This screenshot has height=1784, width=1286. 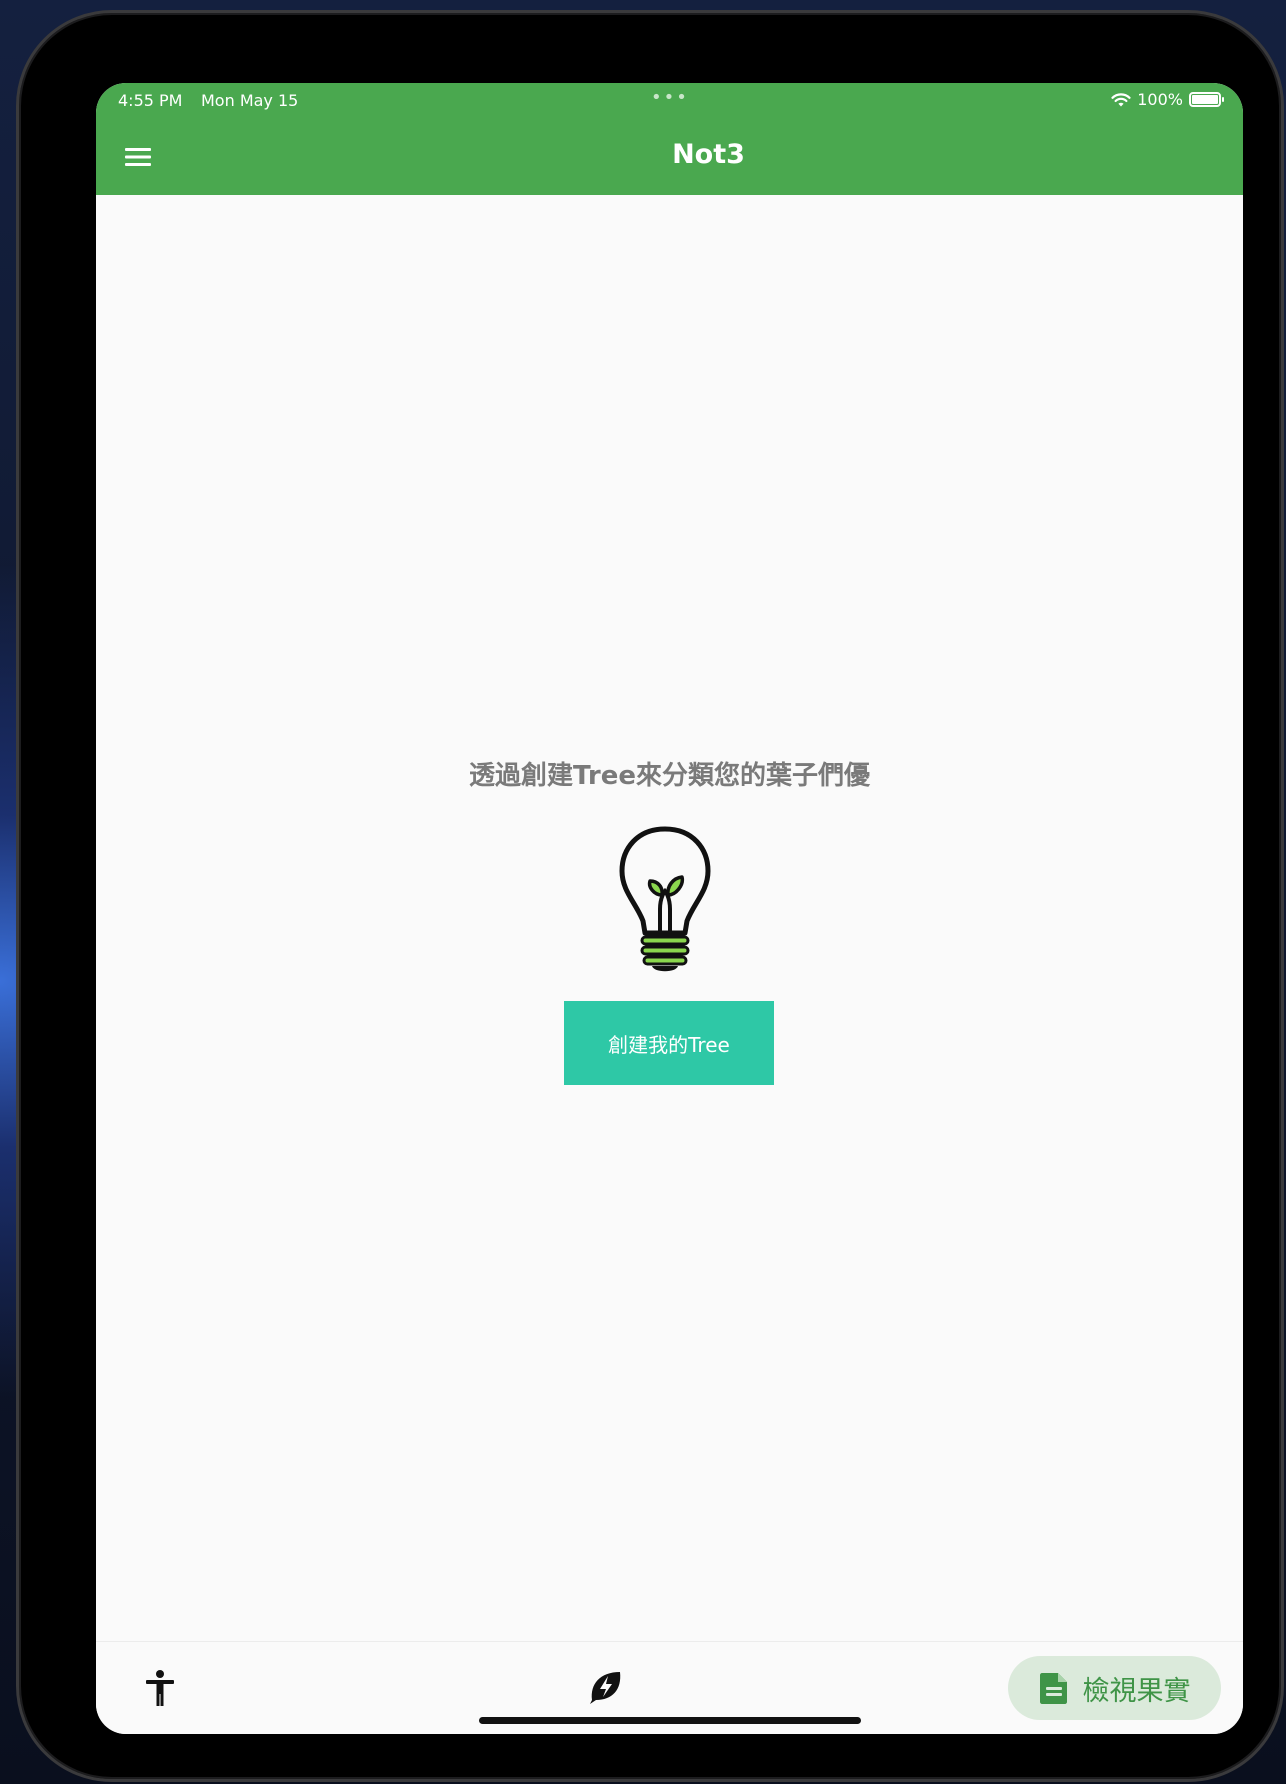 I want to click on app-bar: Not3, so click(x=669, y=157).